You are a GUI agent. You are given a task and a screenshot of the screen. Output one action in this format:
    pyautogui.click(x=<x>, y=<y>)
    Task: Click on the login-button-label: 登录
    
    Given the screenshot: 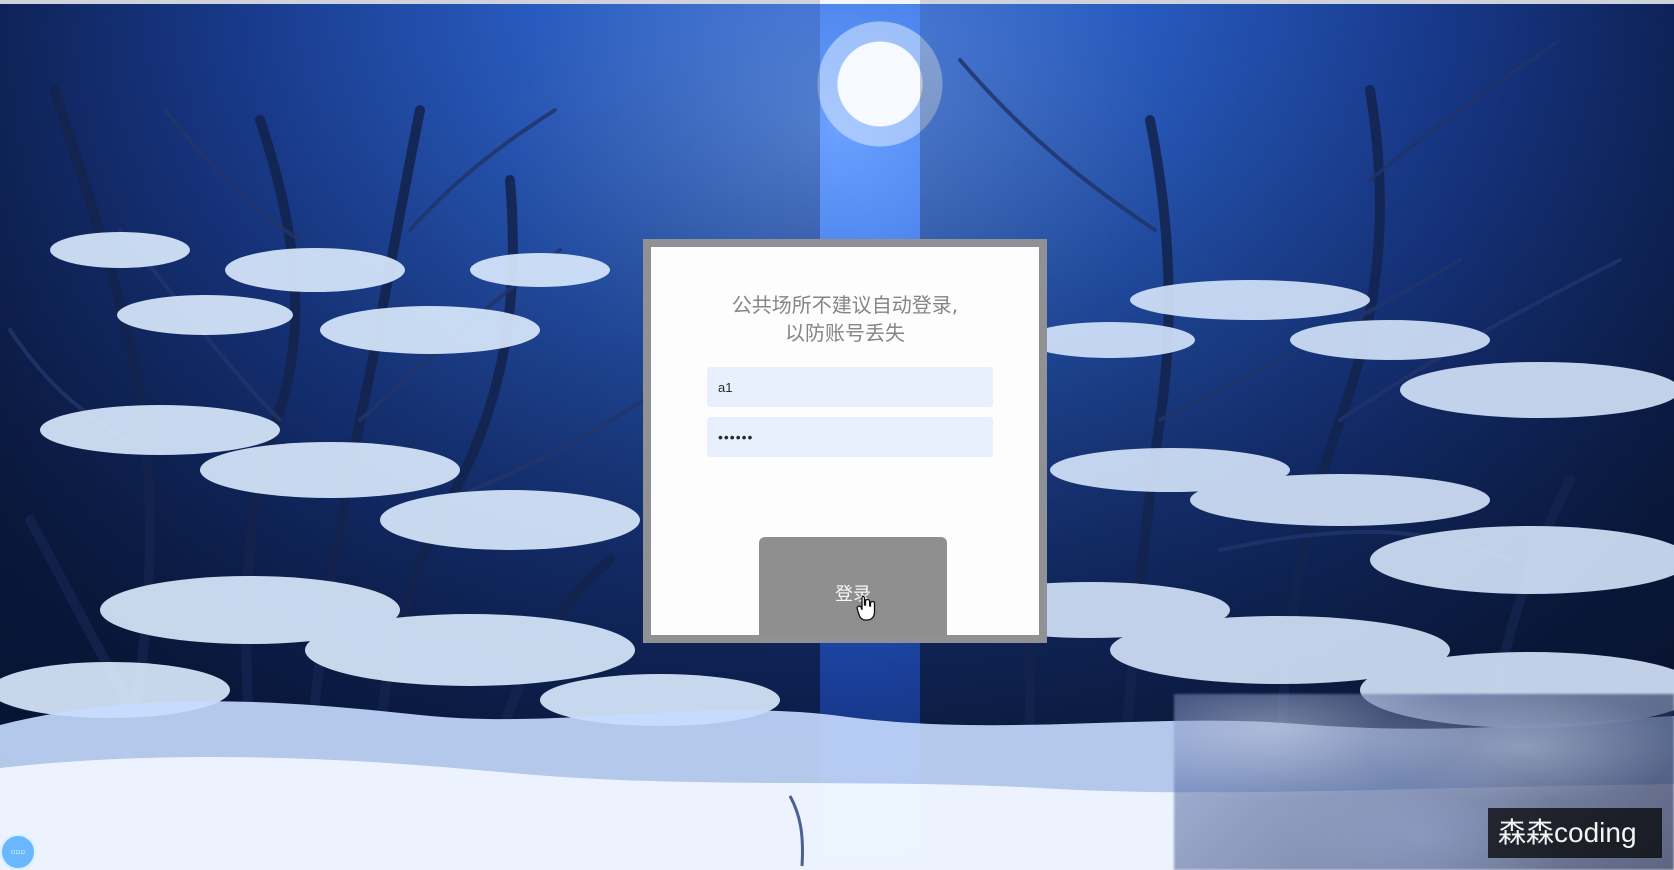 What is the action you would take?
    pyautogui.click(x=853, y=594)
    